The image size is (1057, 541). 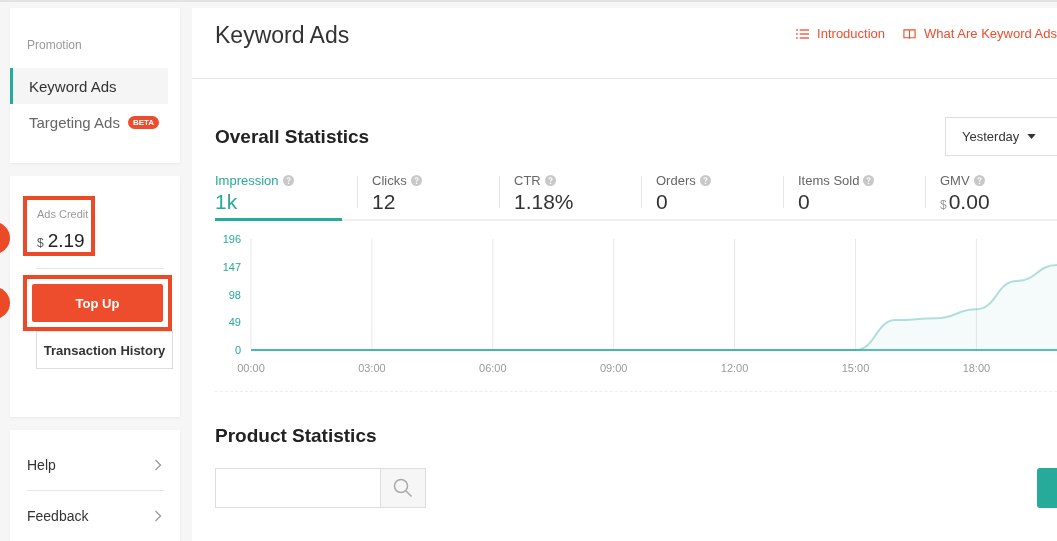 I want to click on list-icon, so click(x=803, y=33).